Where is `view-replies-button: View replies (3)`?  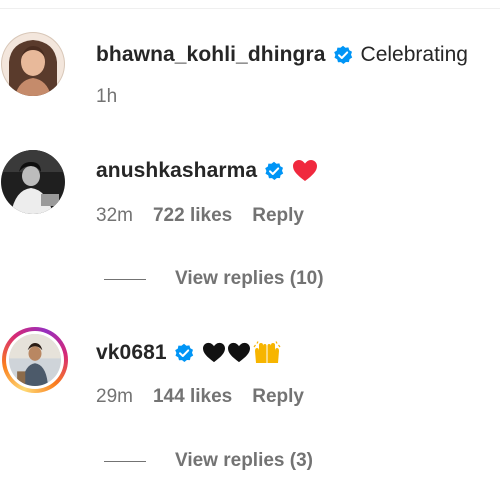 view-replies-button: View replies (3) is located at coordinates (208, 461).